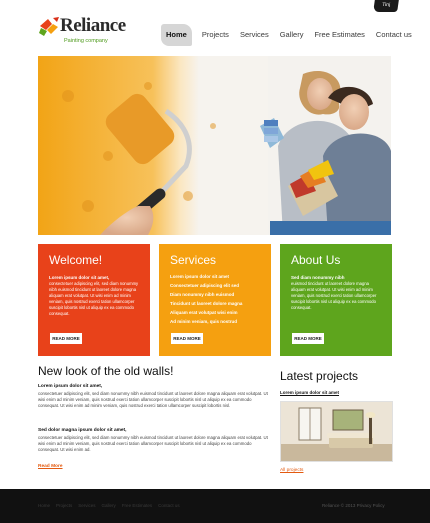 The image size is (430, 523). I want to click on logo: Reliance Painting company, so click(93, 29).